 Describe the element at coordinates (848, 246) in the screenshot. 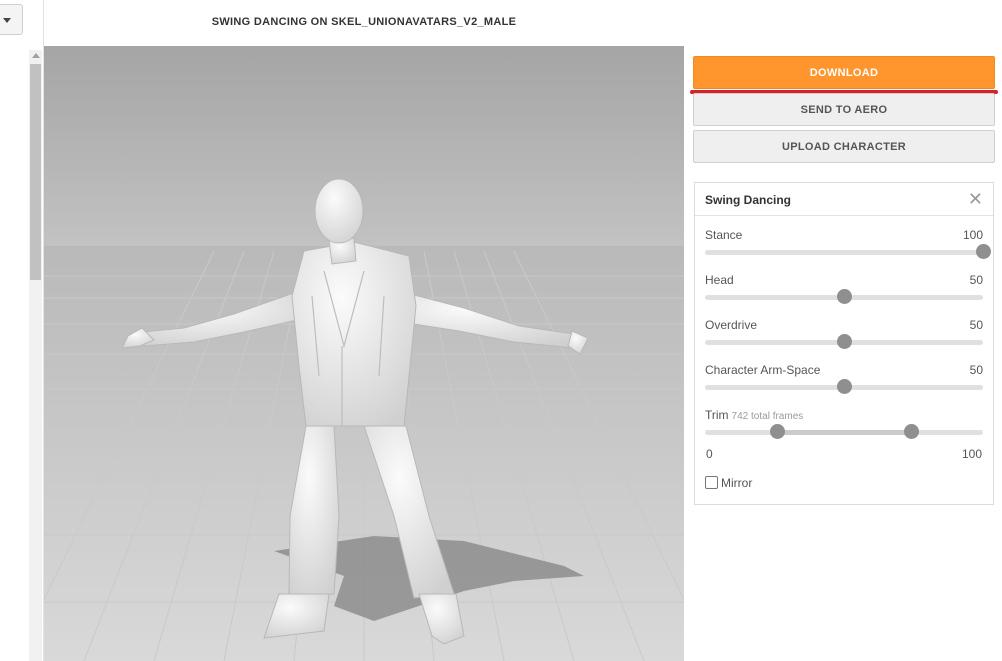

I see `slider-stance: Stance 100` at that location.